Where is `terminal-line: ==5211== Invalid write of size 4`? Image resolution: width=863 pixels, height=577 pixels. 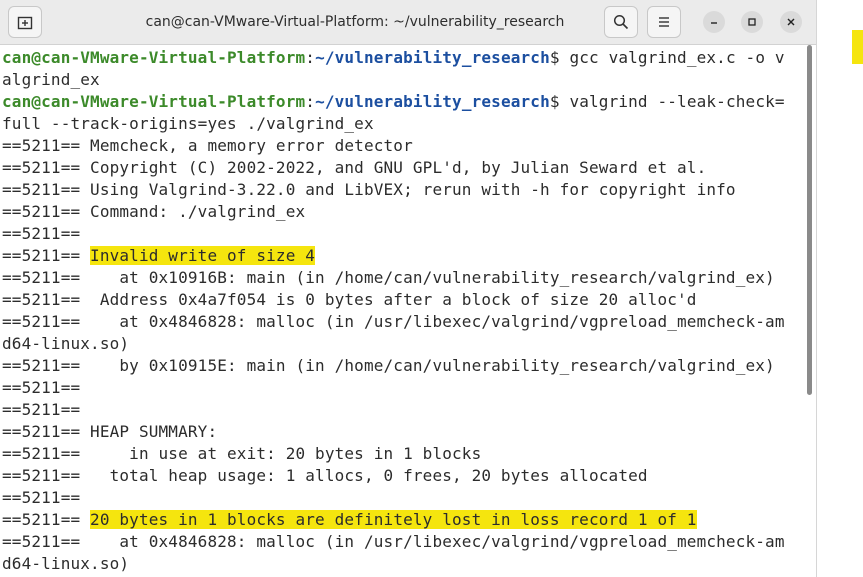 terminal-line: ==5211== Invalid write of size 4 is located at coordinates (159, 256).